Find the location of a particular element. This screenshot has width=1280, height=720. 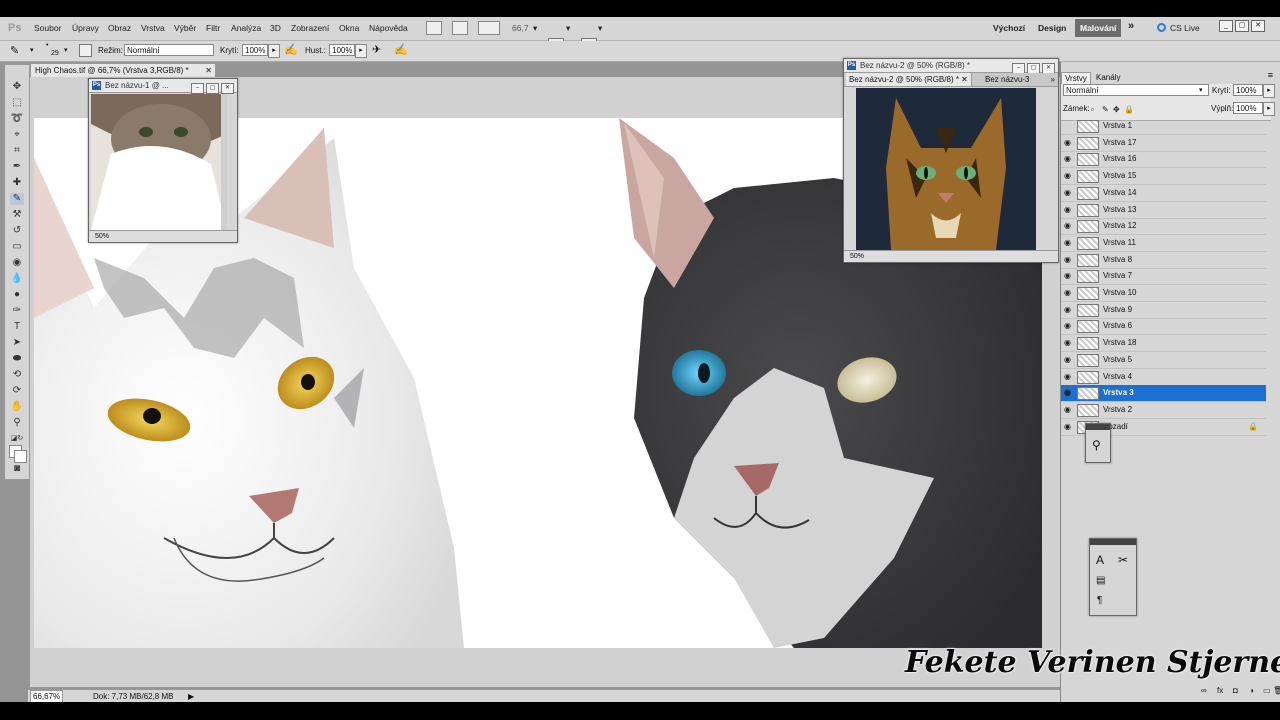

tab-bez-nazvu-3: Bez názvu-3 is located at coordinates (1007, 79).